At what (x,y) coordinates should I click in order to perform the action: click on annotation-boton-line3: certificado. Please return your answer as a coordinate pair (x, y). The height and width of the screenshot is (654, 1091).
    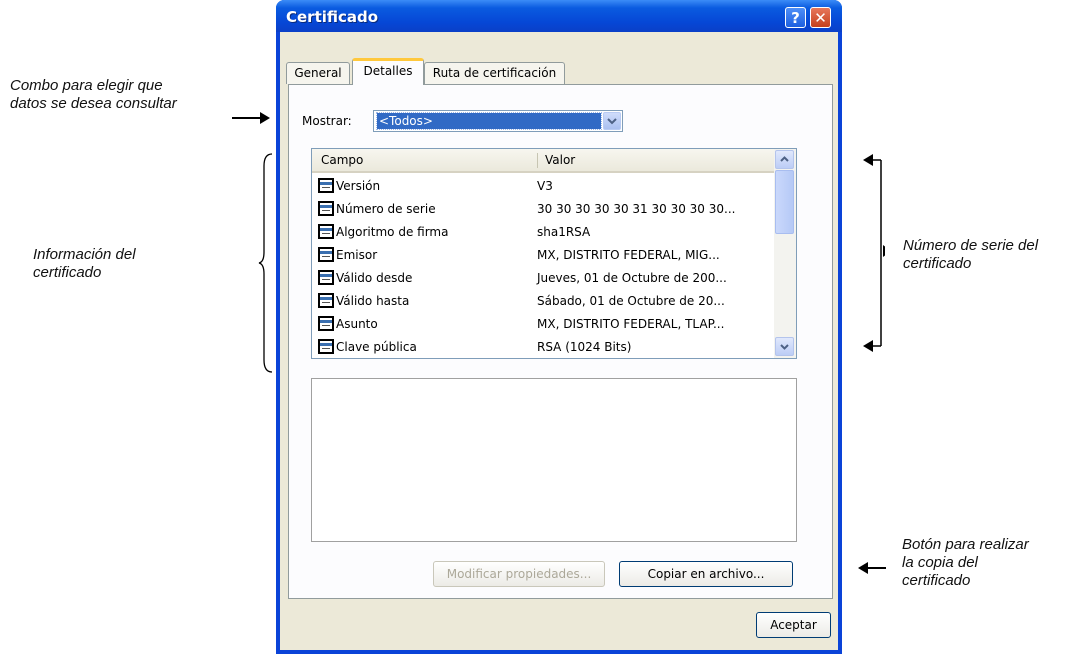
    Looking at the image, I should click on (936, 580).